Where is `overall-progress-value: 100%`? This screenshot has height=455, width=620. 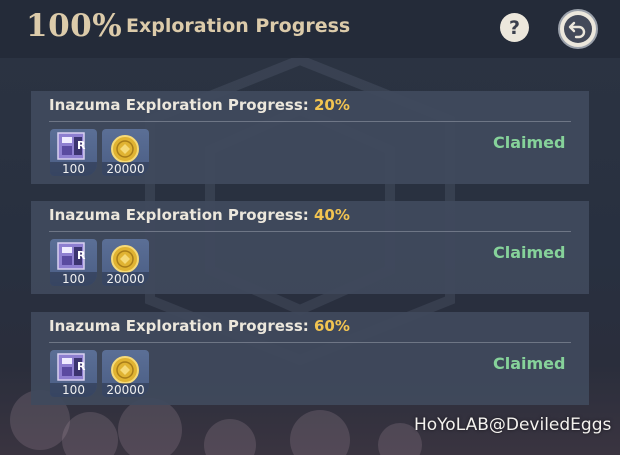 overall-progress-value: 100% is located at coordinates (74, 26).